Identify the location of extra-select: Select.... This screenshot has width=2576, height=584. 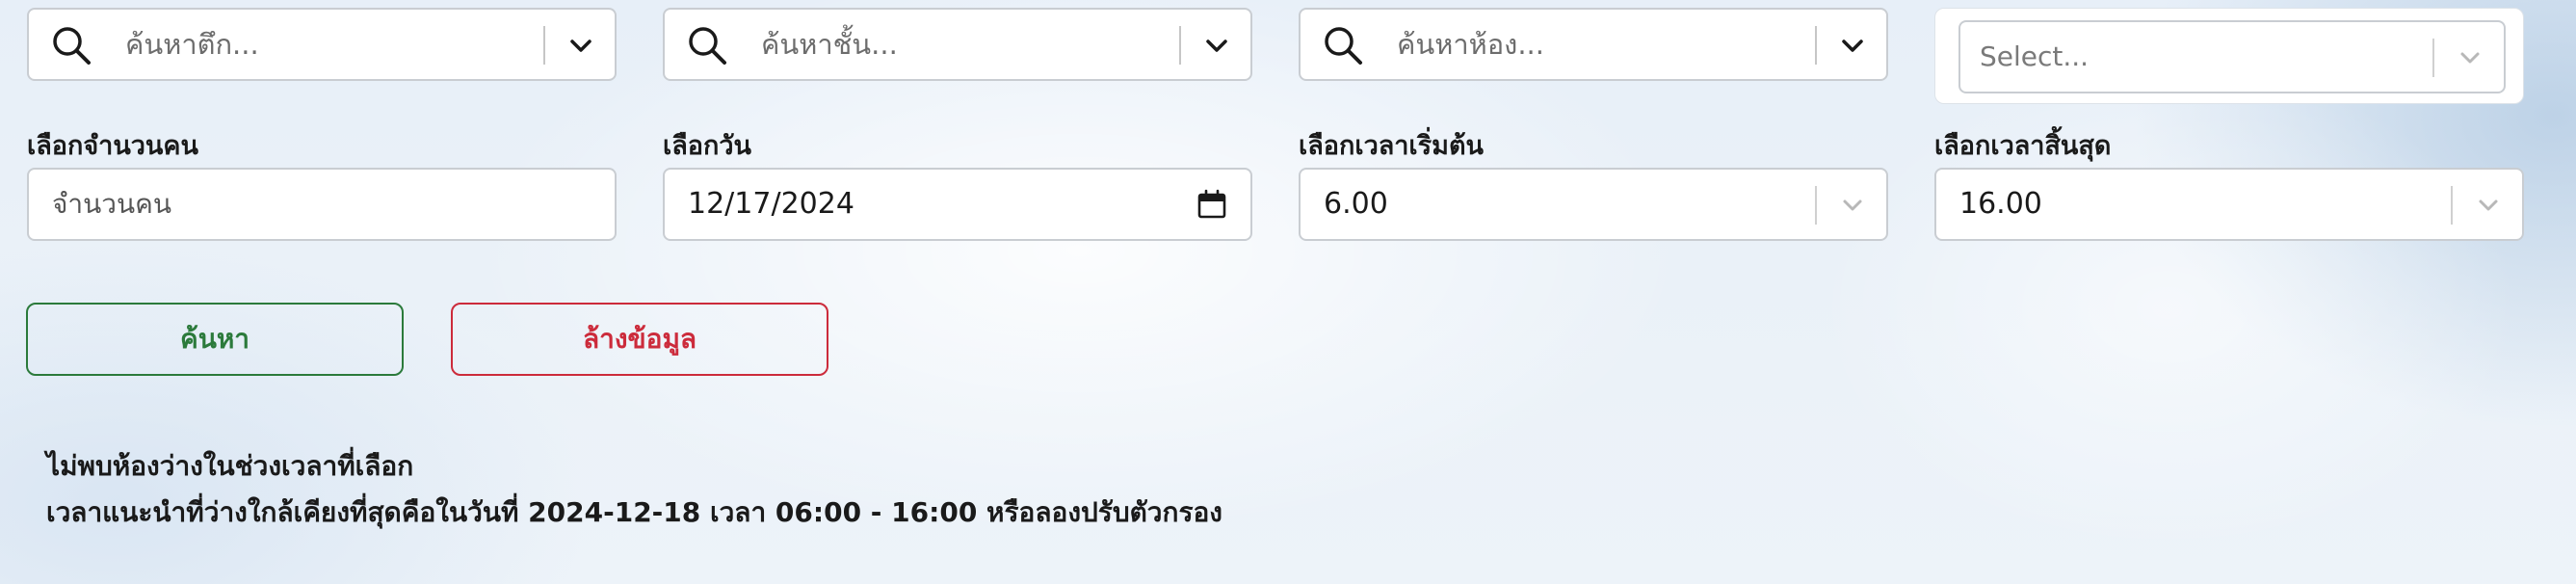
(2232, 56).